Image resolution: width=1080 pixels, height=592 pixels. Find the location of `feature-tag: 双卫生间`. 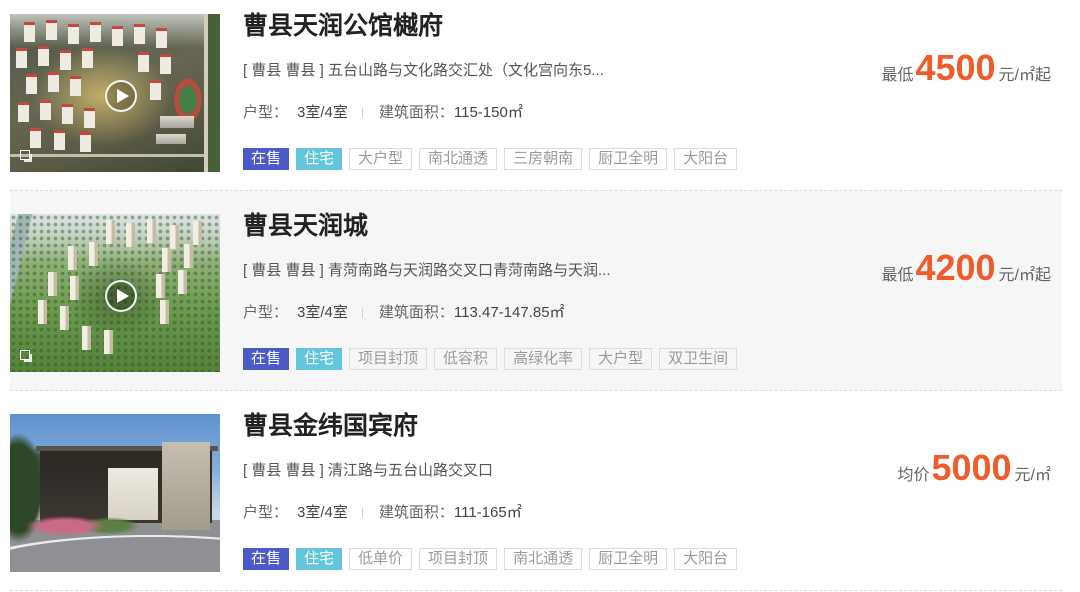

feature-tag: 双卫生间 is located at coordinates (698, 359).